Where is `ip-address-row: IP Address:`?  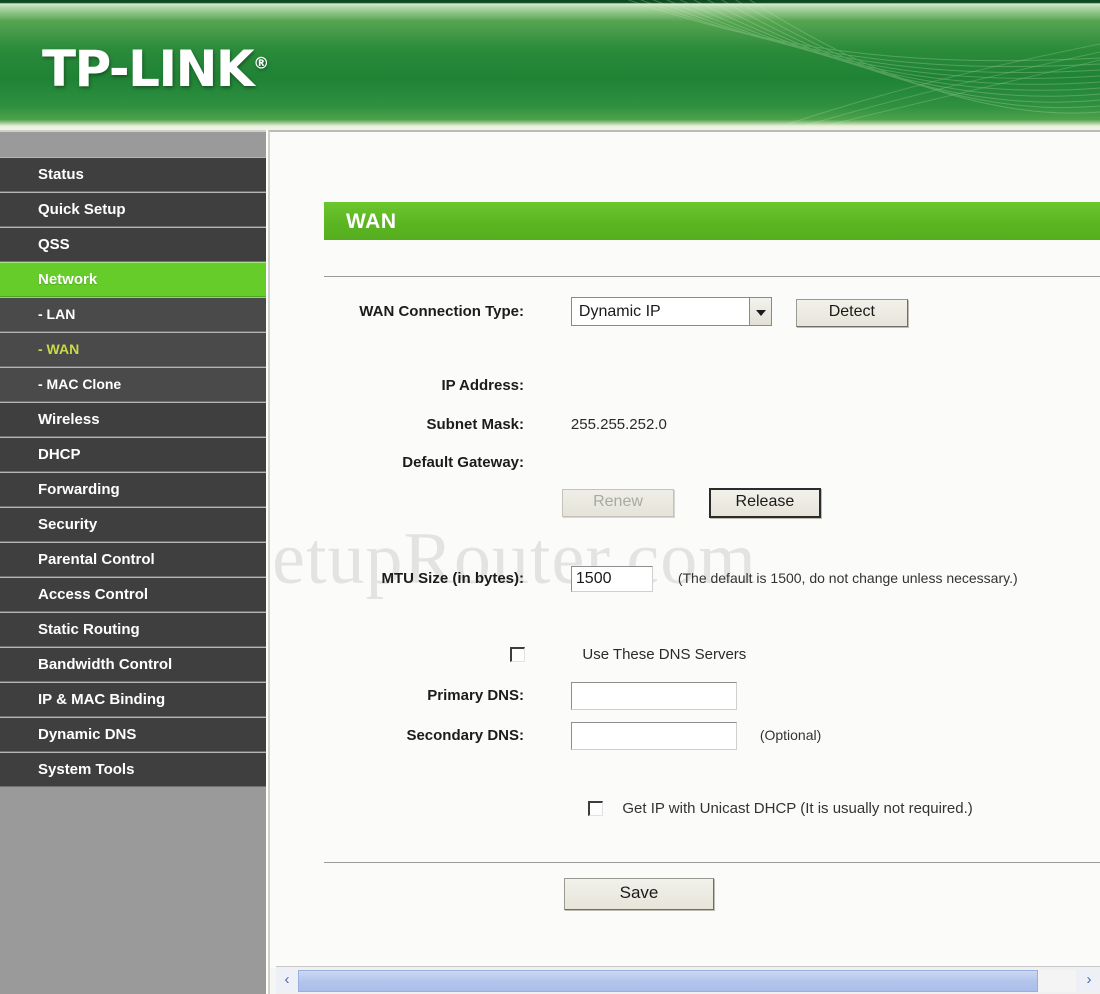 ip-address-row: IP Address: is located at coordinates (447, 386).